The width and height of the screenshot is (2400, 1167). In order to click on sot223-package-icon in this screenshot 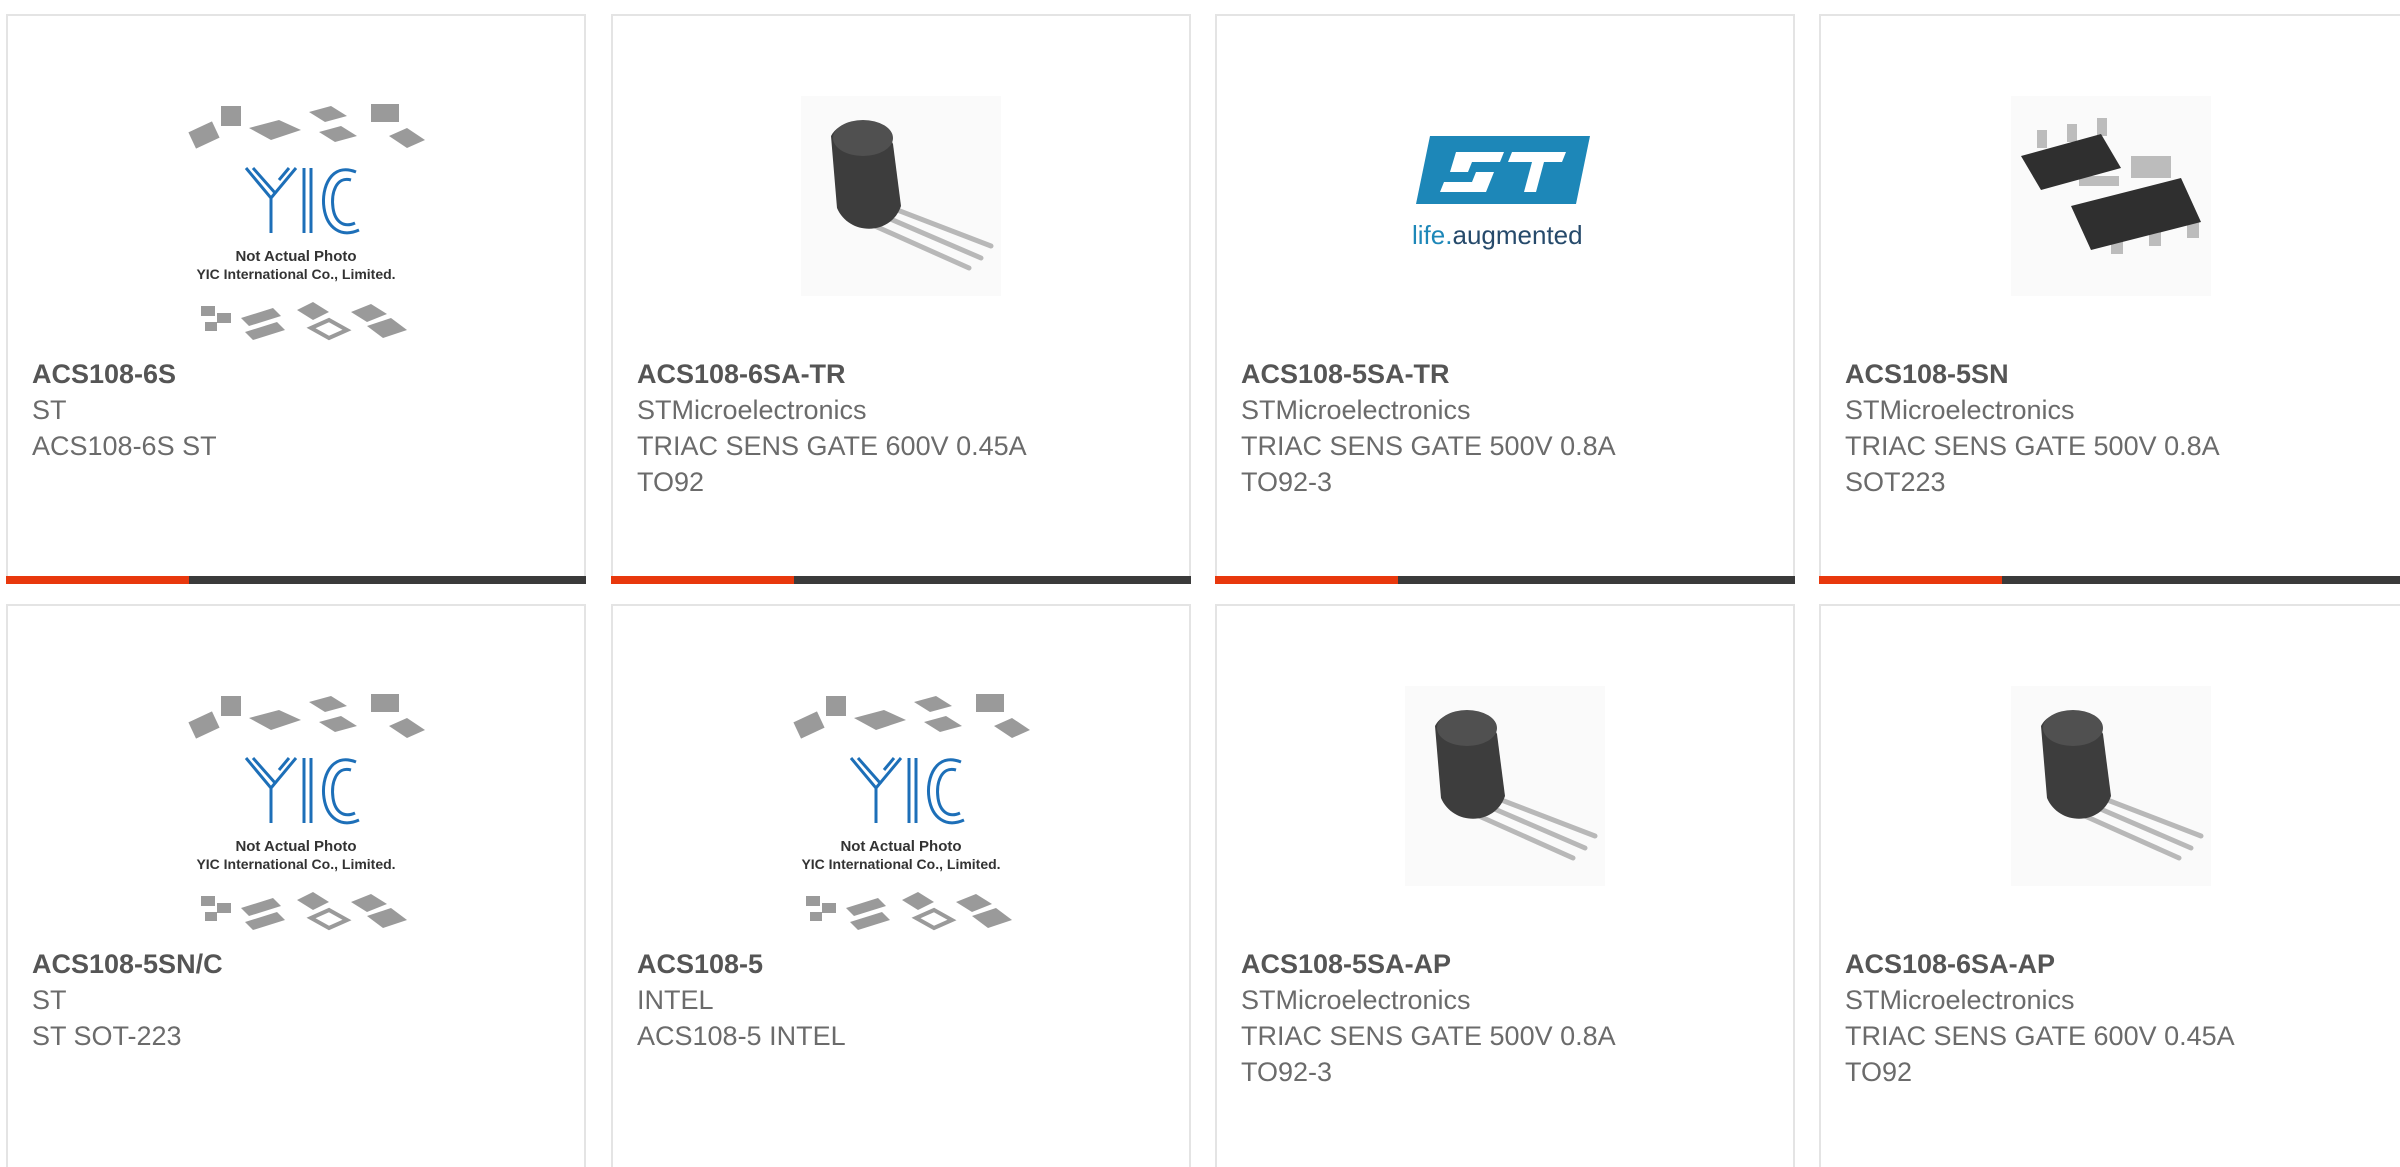, I will do `click(2110, 196)`.